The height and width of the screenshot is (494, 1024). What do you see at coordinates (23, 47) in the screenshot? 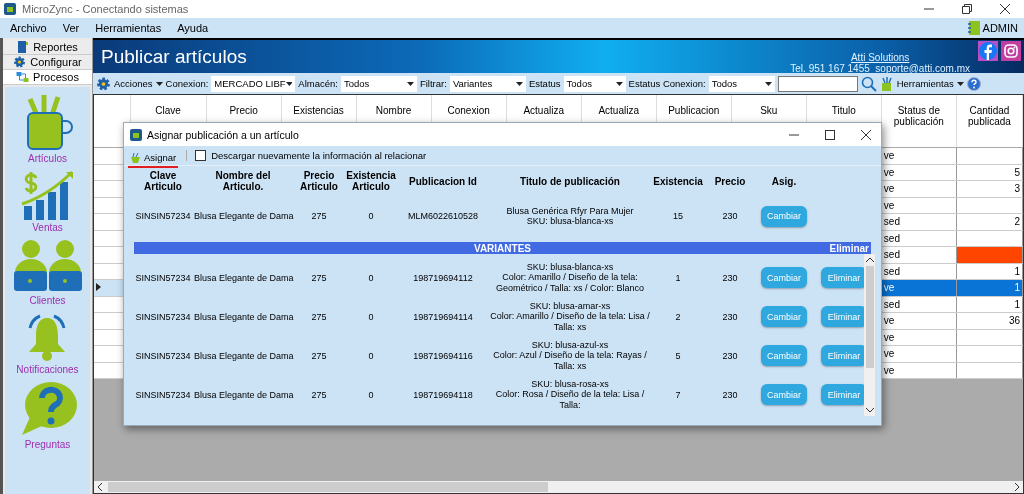
I see `binder-icon` at bounding box center [23, 47].